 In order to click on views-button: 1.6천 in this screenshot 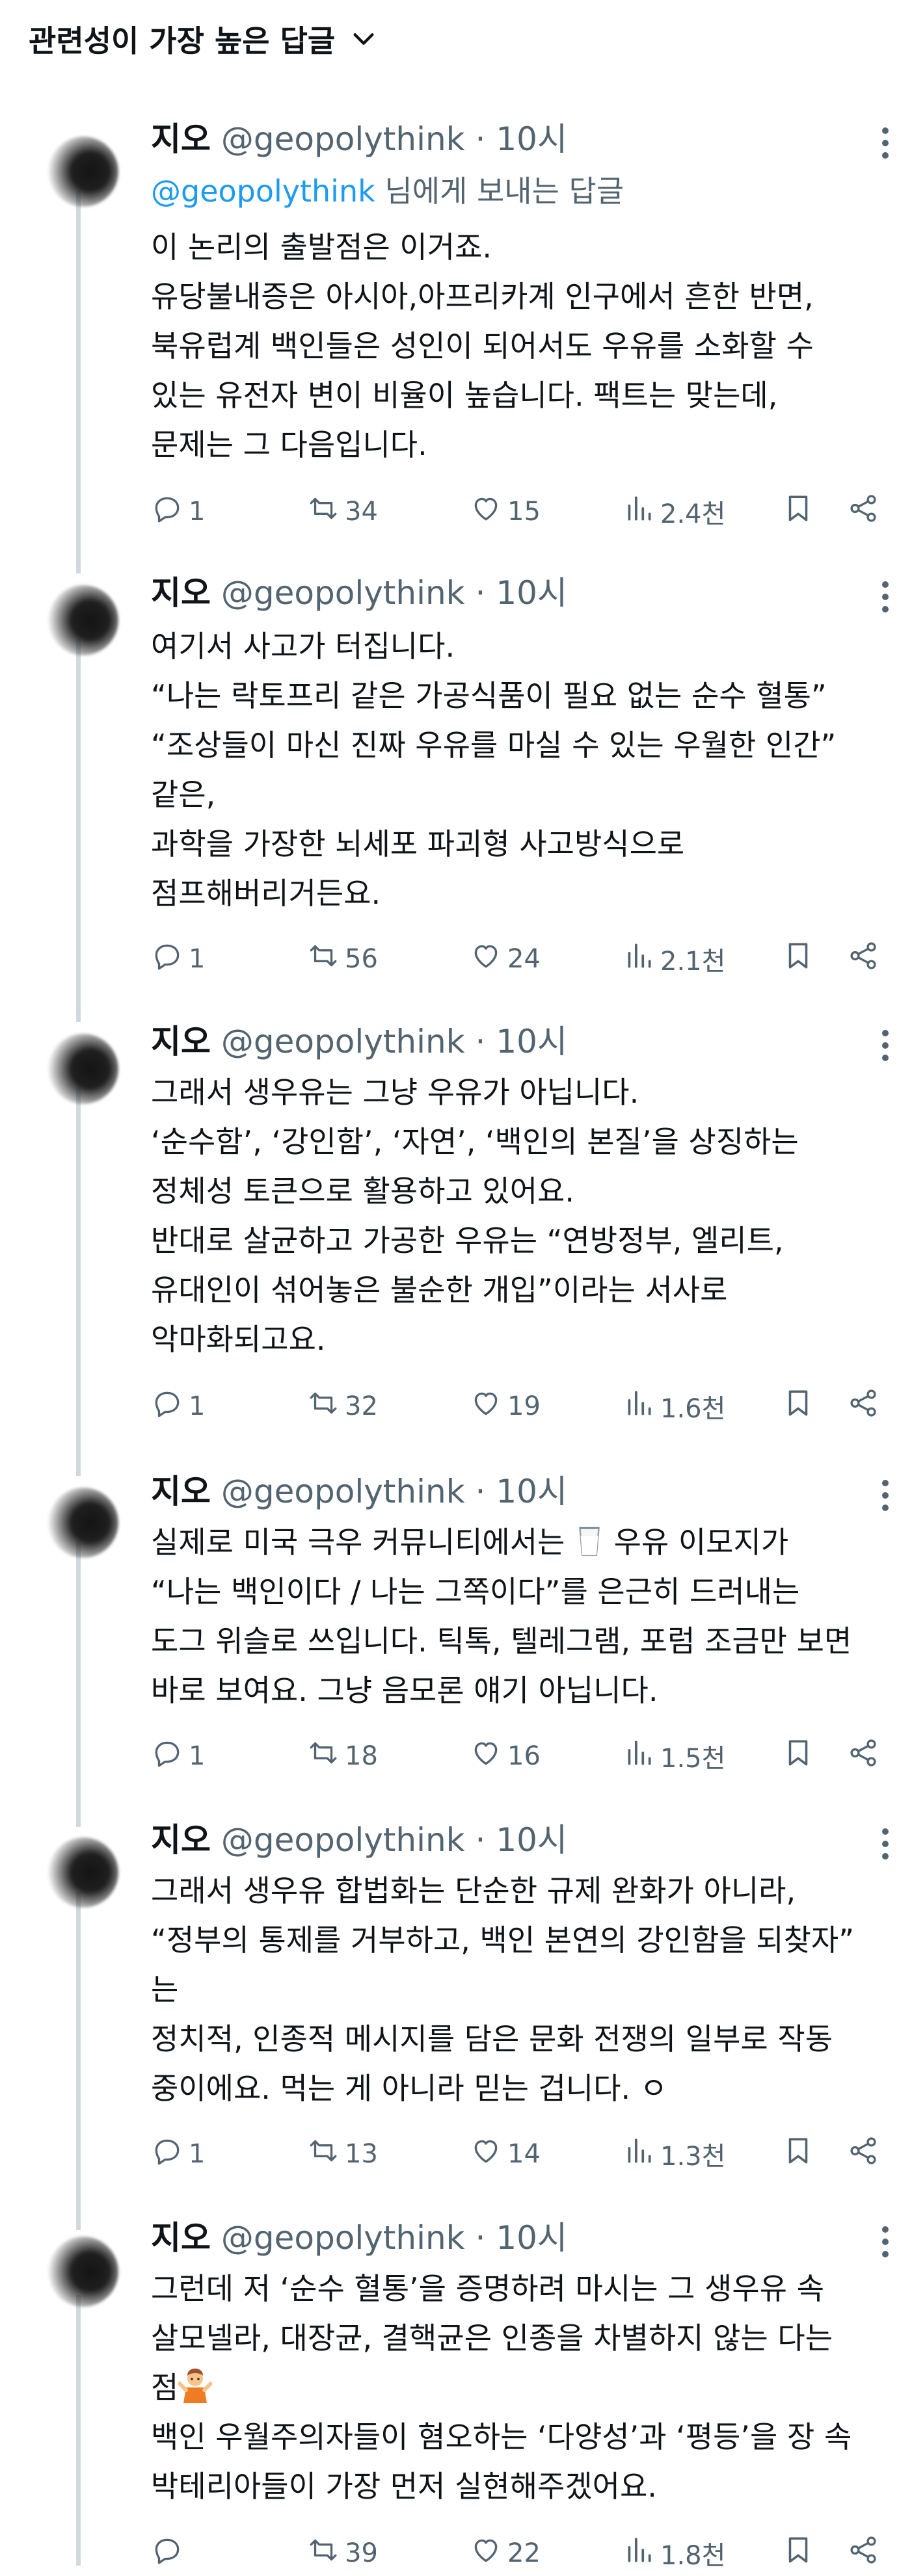, I will do `click(674, 1406)`.